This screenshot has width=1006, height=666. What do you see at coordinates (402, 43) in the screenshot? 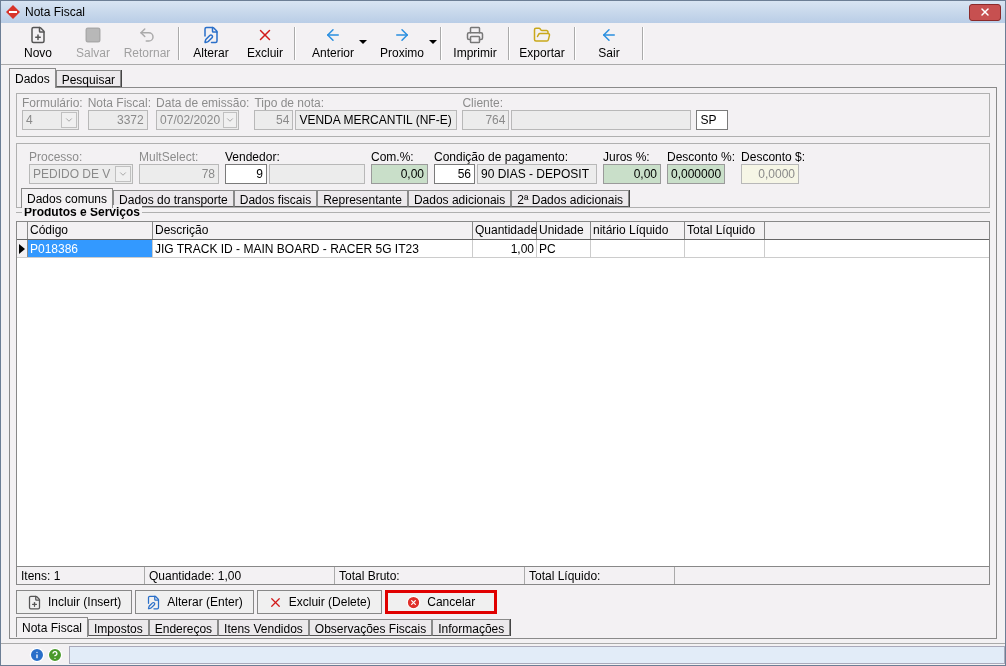
I see `toolbar-button: Proximo` at bounding box center [402, 43].